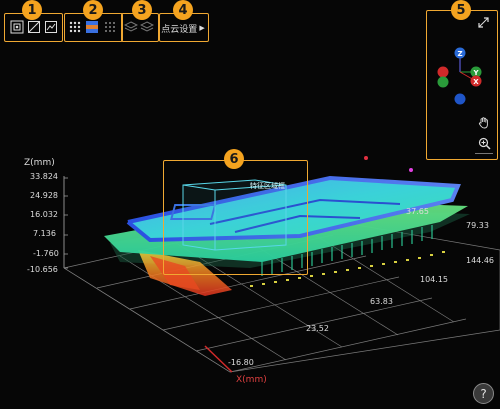 The image size is (500, 409). What do you see at coordinates (142, 10) in the screenshot?
I see `callout-3: 3` at bounding box center [142, 10].